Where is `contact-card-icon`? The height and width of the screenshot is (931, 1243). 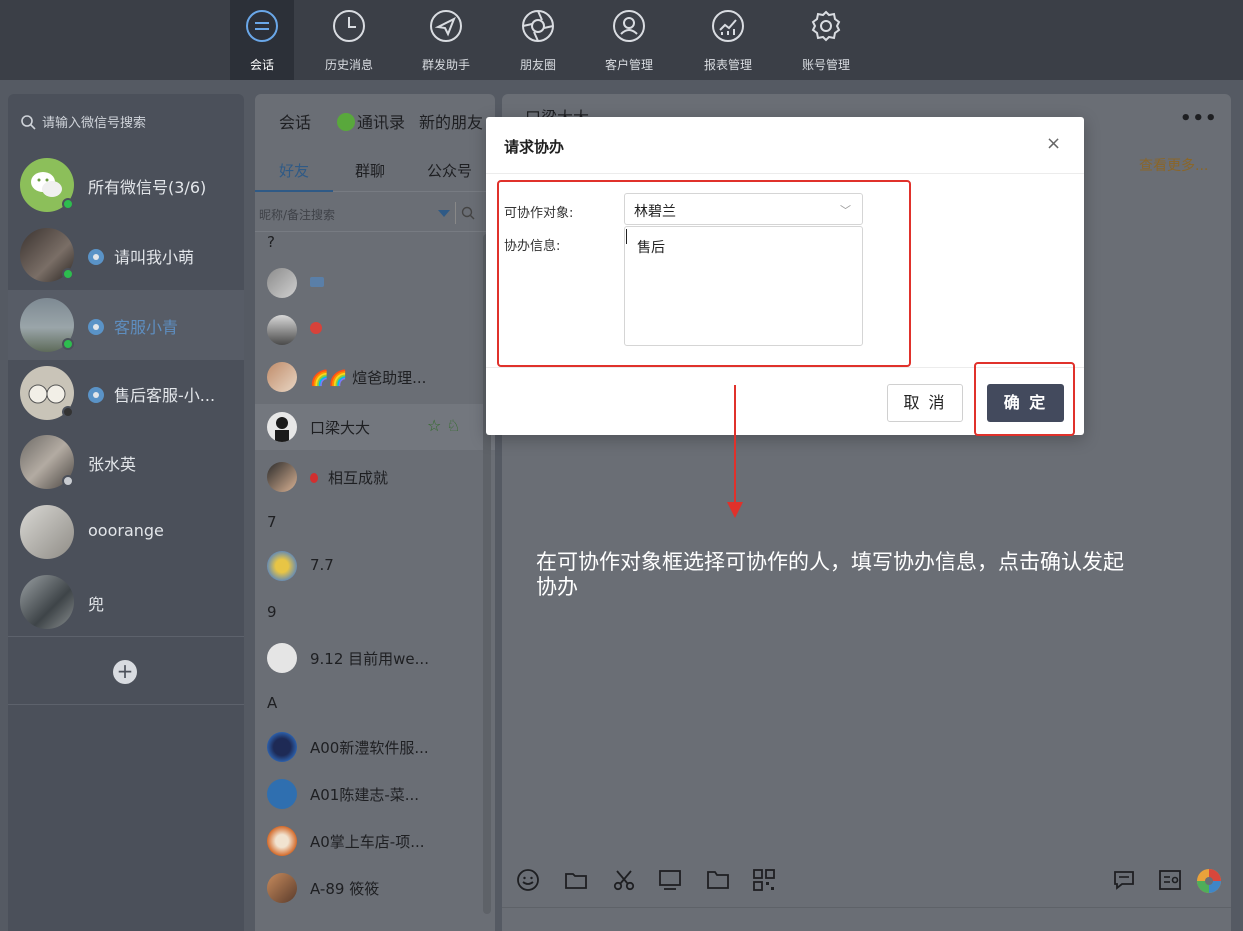 contact-card-icon is located at coordinates (1170, 880).